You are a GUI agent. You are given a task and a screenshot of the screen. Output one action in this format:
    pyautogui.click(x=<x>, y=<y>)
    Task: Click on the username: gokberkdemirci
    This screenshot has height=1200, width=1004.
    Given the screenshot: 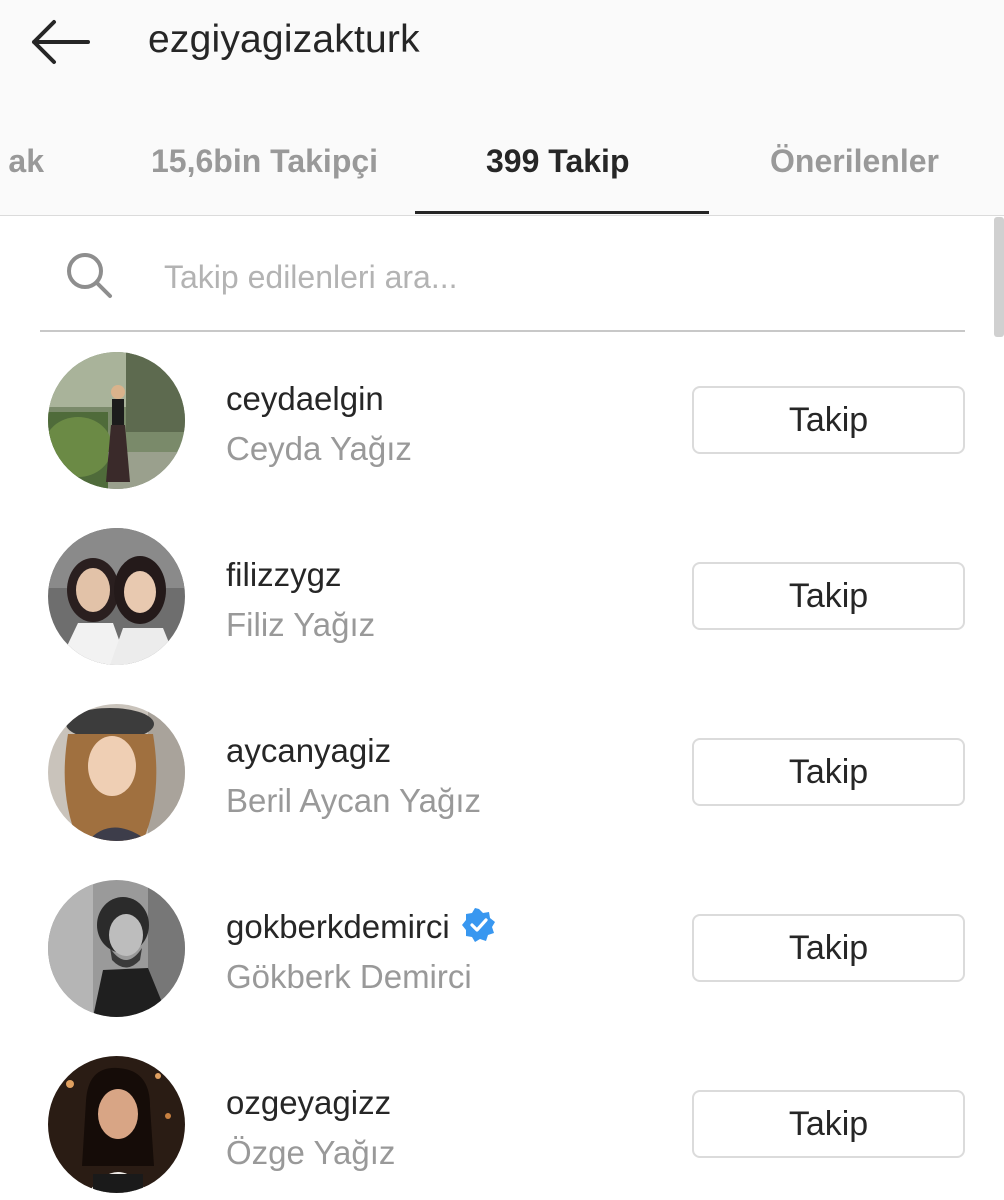 What is the action you would take?
    pyautogui.click(x=361, y=927)
    